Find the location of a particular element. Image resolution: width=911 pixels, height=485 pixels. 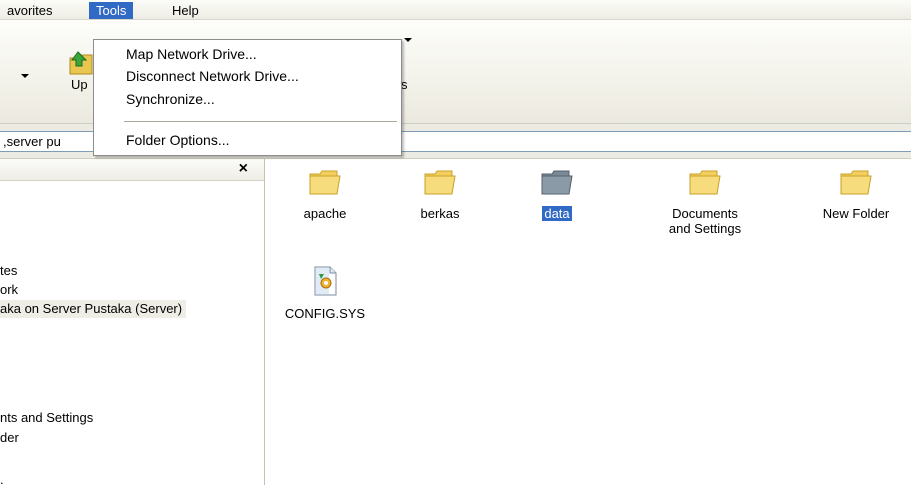

forward-dropdown-arrow is located at coordinates (25, 76).